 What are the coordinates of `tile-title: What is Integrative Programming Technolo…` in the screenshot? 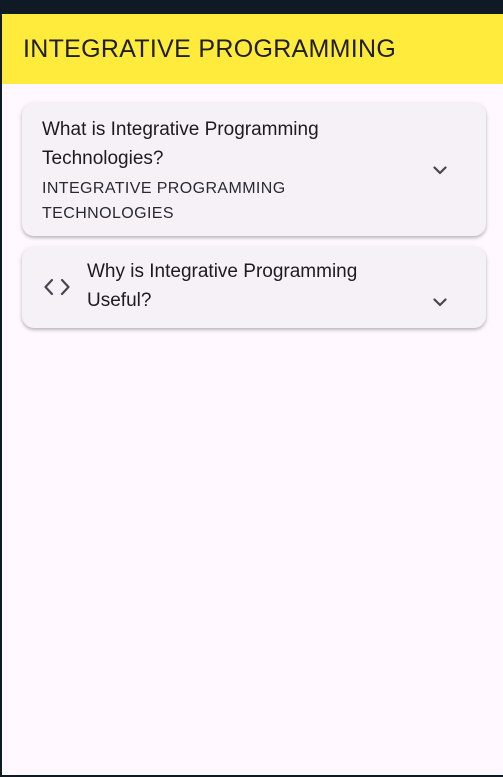 It's located at (180, 144).